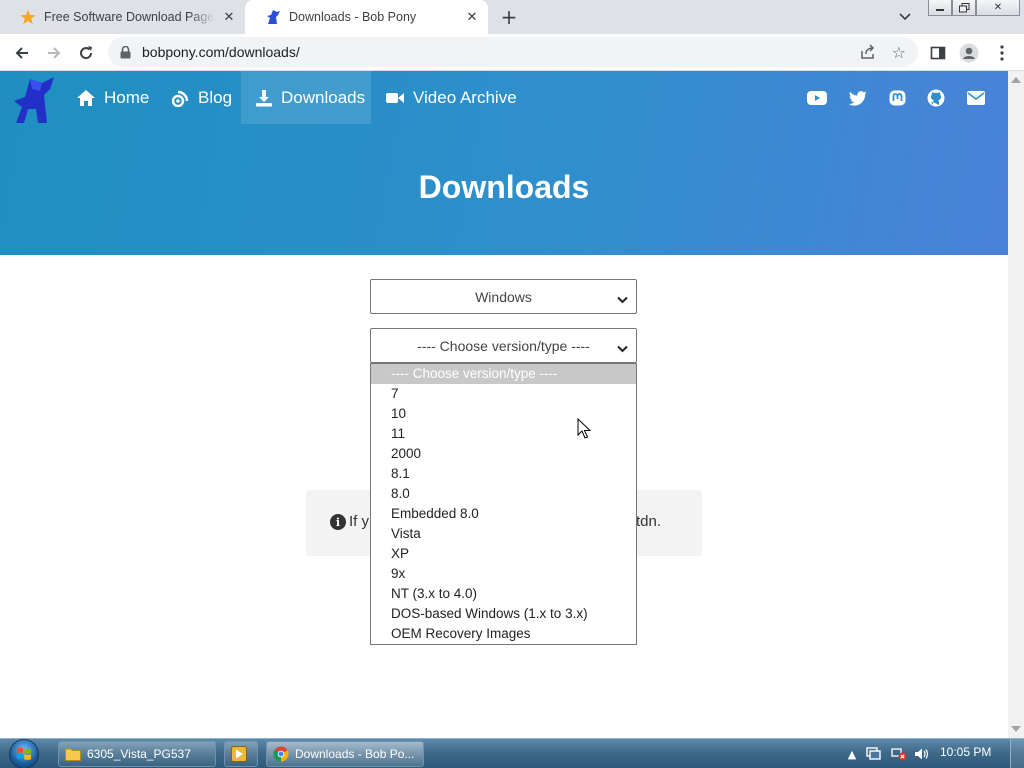 The height and width of the screenshot is (768, 1024). What do you see at coordinates (503, 494) in the screenshot?
I see `dropdown-option: 8.0` at bounding box center [503, 494].